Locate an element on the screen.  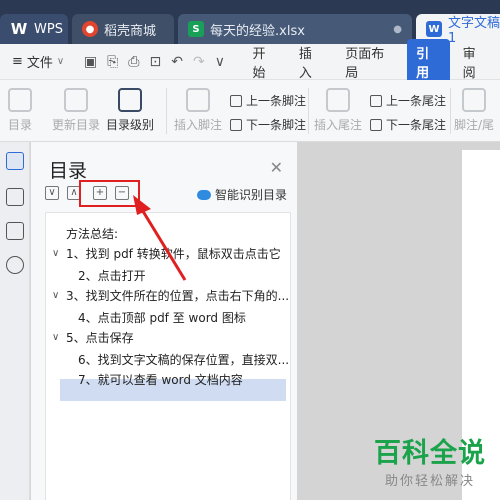
title-bar: W WPS ● 稻壳商城 S 每天的经验.xlsx ● W 文字文稿1 is located at coordinates (250, 23).